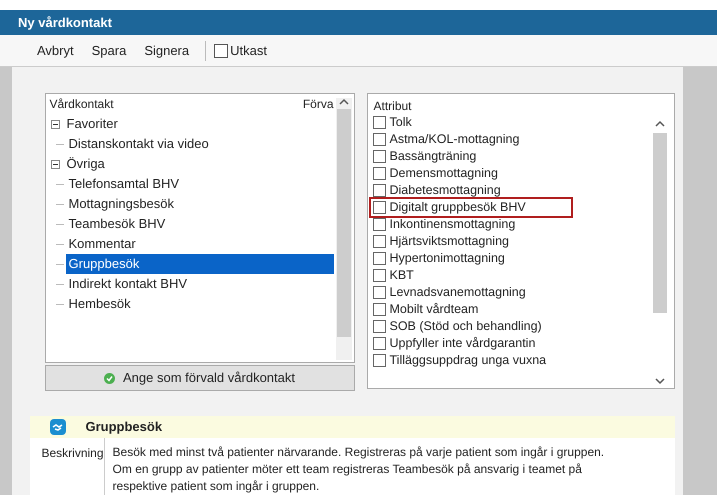 Image resolution: width=717 pixels, height=495 pixels. What do you see at coordinates (470, 326) in the screenshot?
I see `attribute-checkbox: SOB (Stöd och behandling)` at bounding box center [470, 326].